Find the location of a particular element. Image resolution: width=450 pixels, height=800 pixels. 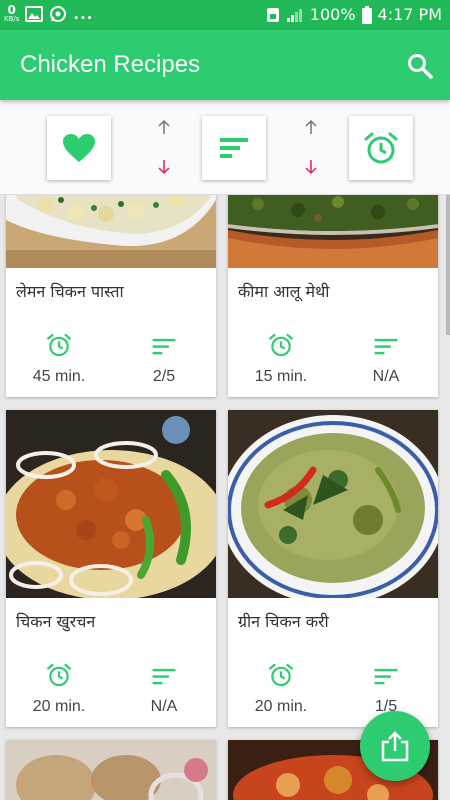

recipe-card is located at coordinates (111, 770).